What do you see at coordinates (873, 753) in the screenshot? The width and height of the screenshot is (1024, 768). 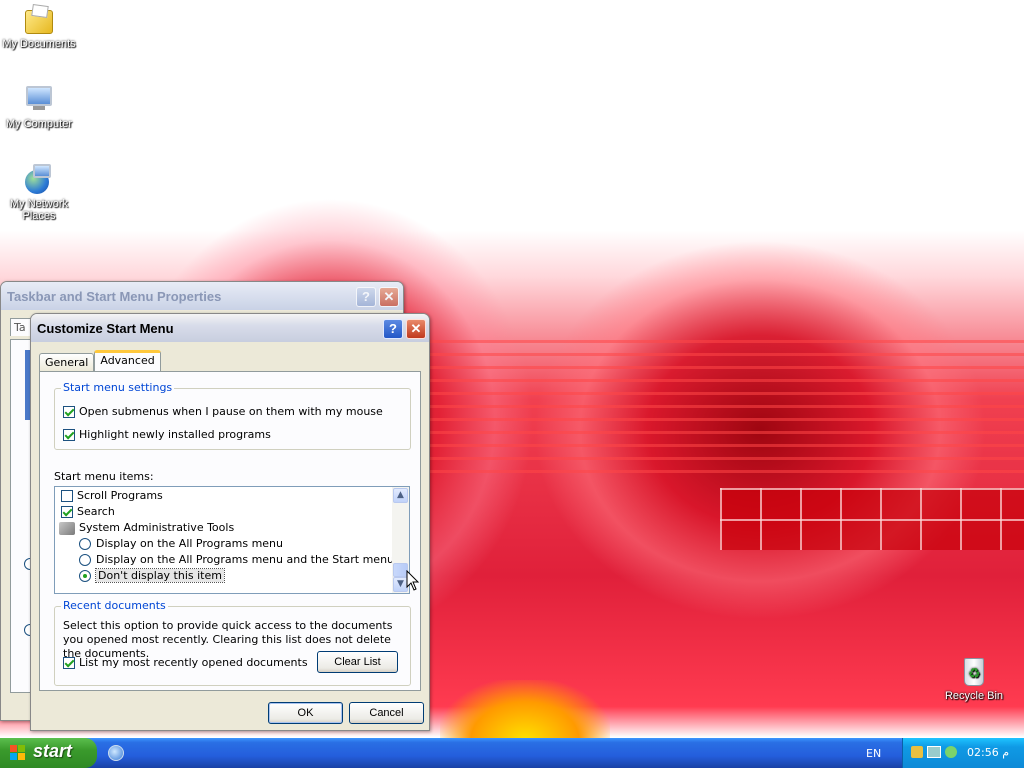 I see `language-indicator: EN` at bounding box center [873, 753].